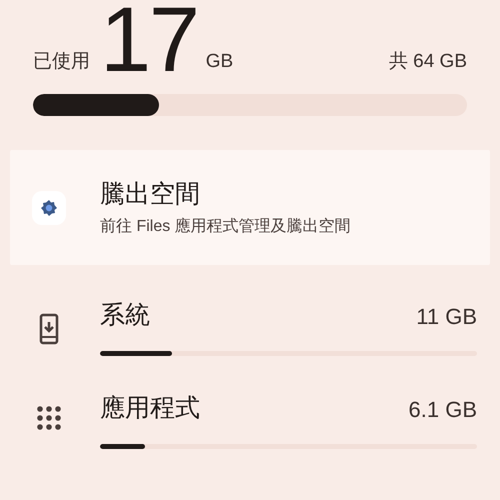 The width and height of the screenshot is (500, 500). What do you see at coordinates (150, 408) in the screenshot?
I see `category-name: 應用程式` at bounding box center [150, 408].